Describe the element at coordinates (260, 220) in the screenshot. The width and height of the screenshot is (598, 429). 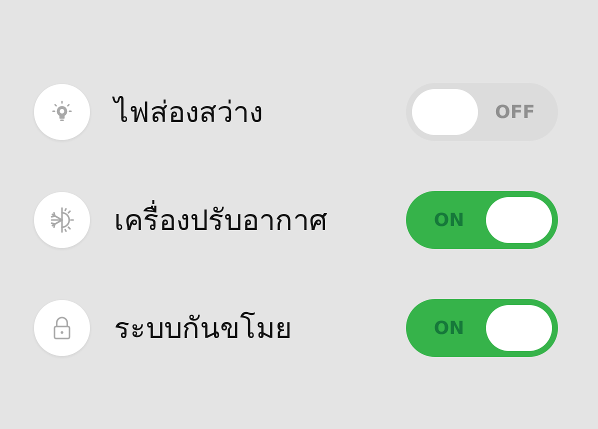
I see `device-label: เครื่องปรับอากาศ` at that location.